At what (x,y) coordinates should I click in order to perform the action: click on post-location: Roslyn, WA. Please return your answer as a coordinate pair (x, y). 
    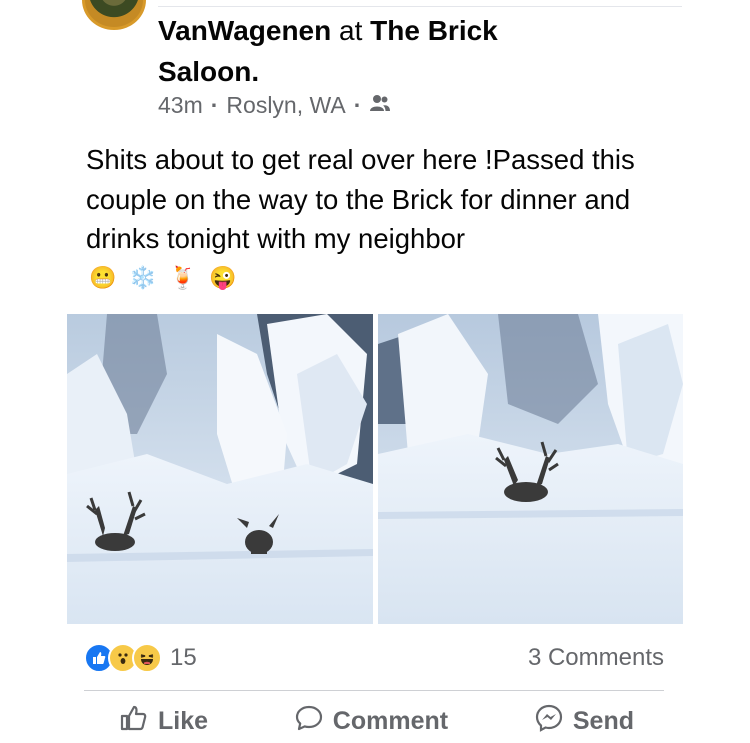
    Looking at the image, I should click on (285, 105).